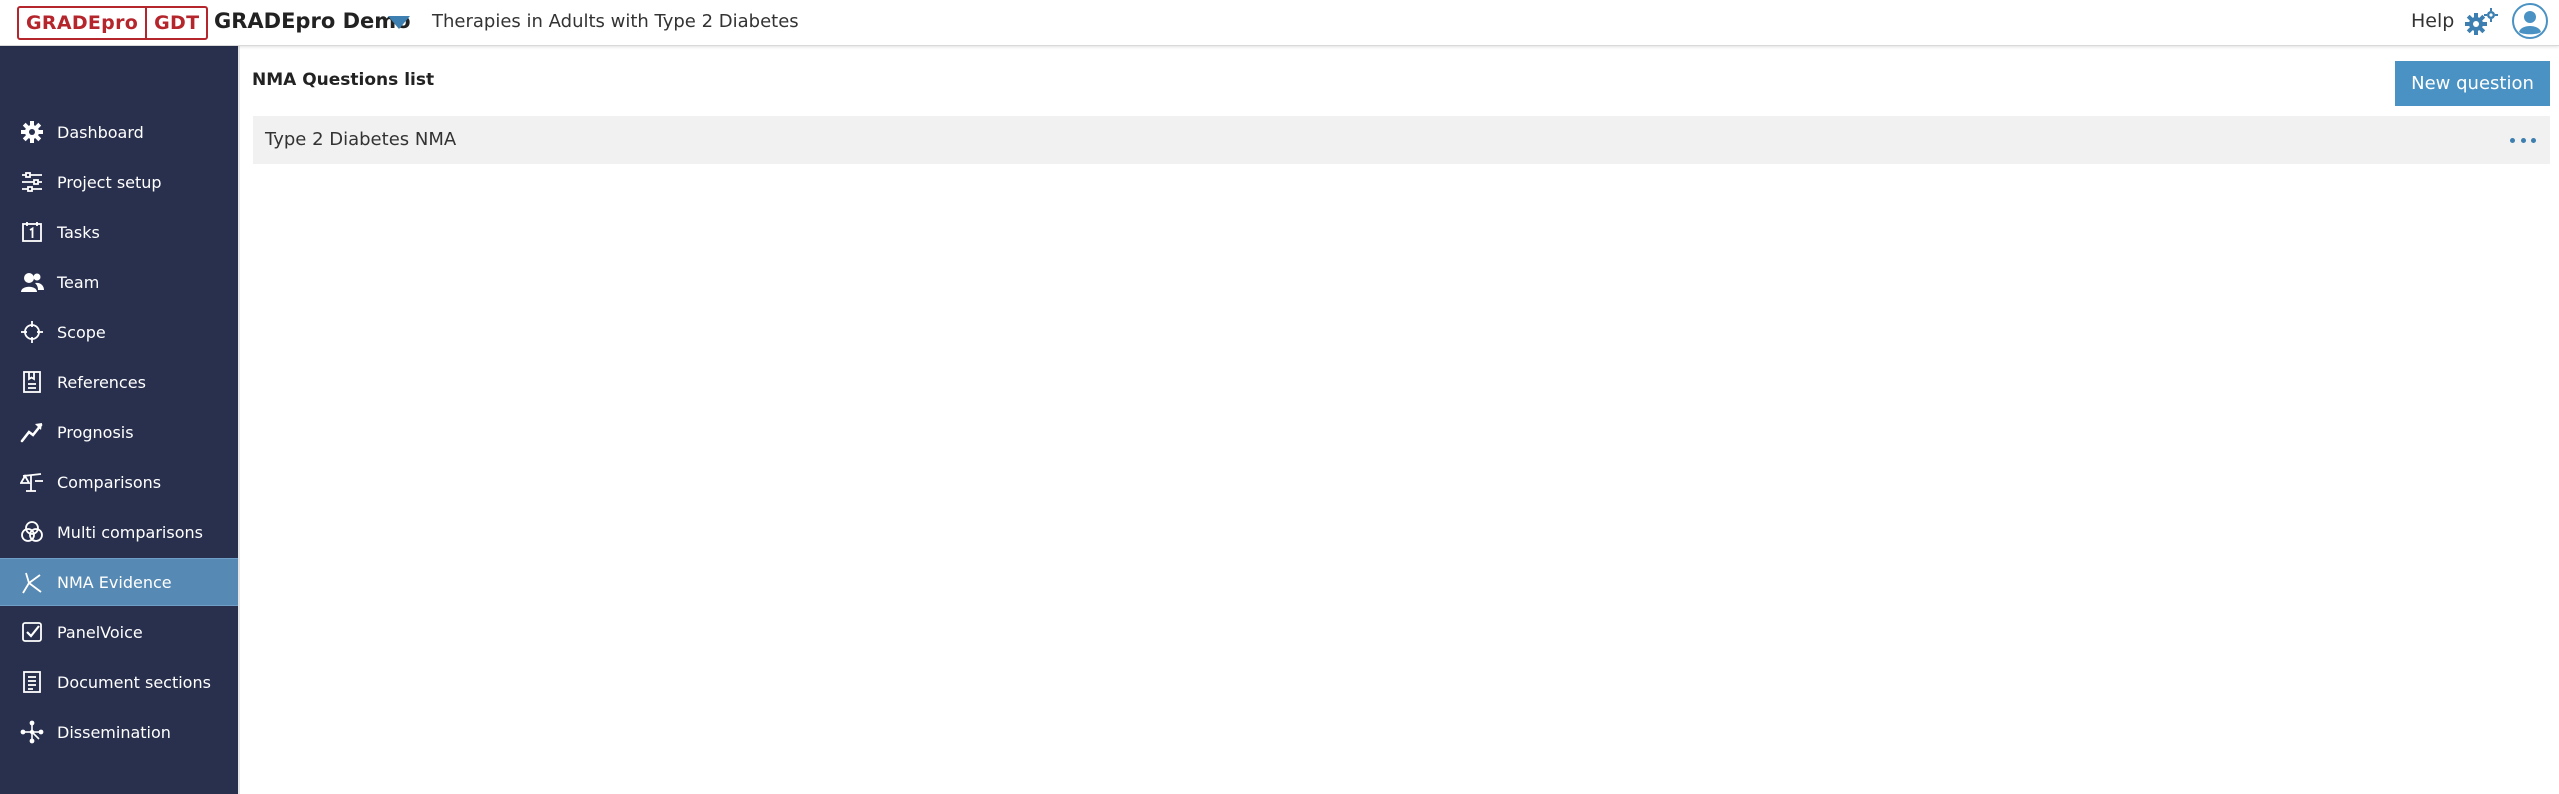  I want to click on scale-icon, so click(32, 482).